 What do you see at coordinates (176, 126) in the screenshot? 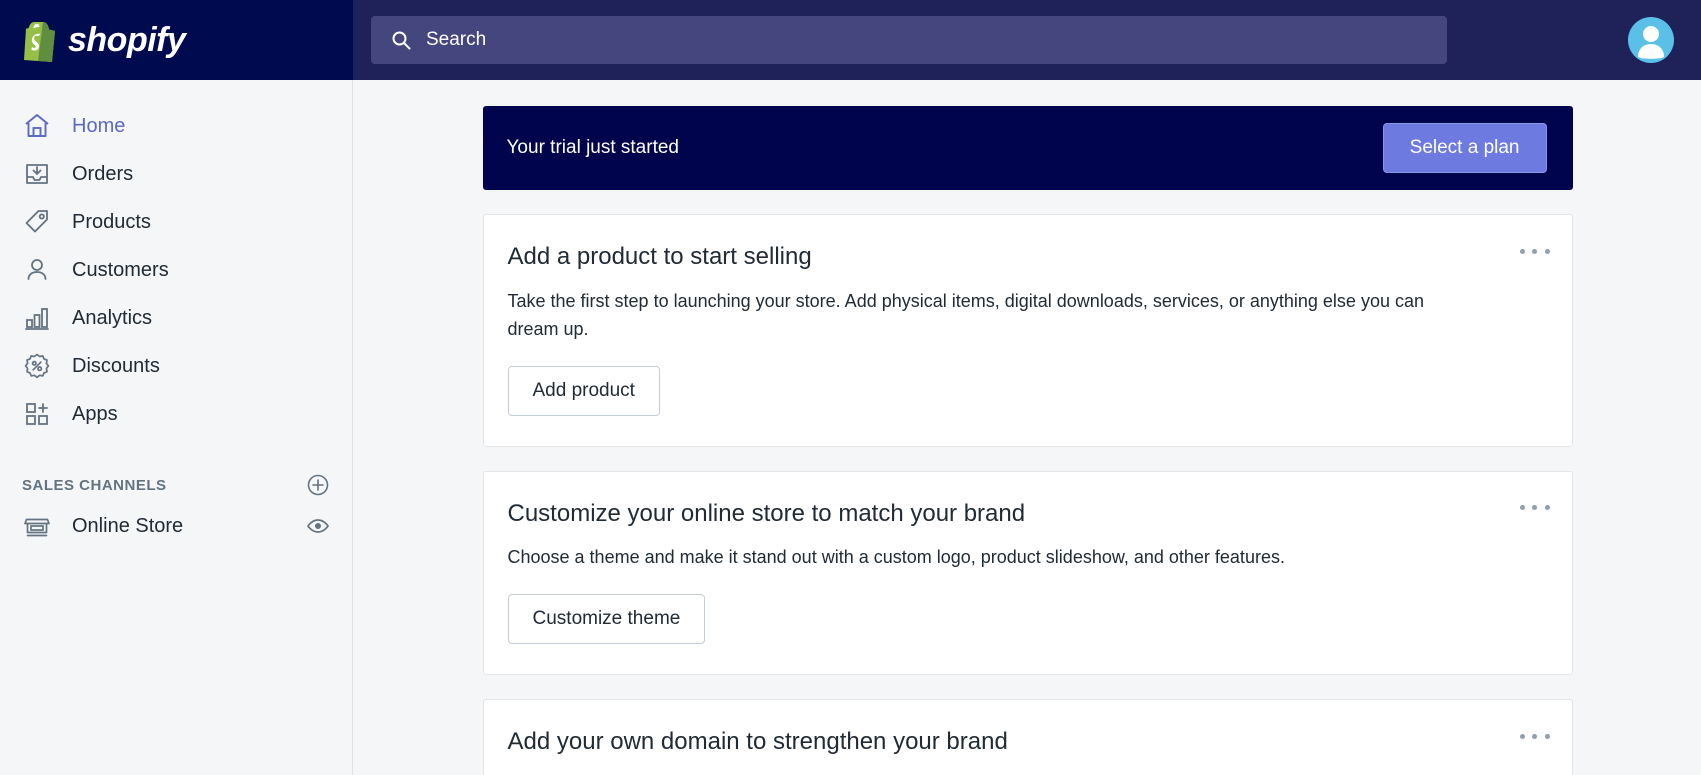
I see `sidebar-item-home: Home` at bounding box center [176, 126].